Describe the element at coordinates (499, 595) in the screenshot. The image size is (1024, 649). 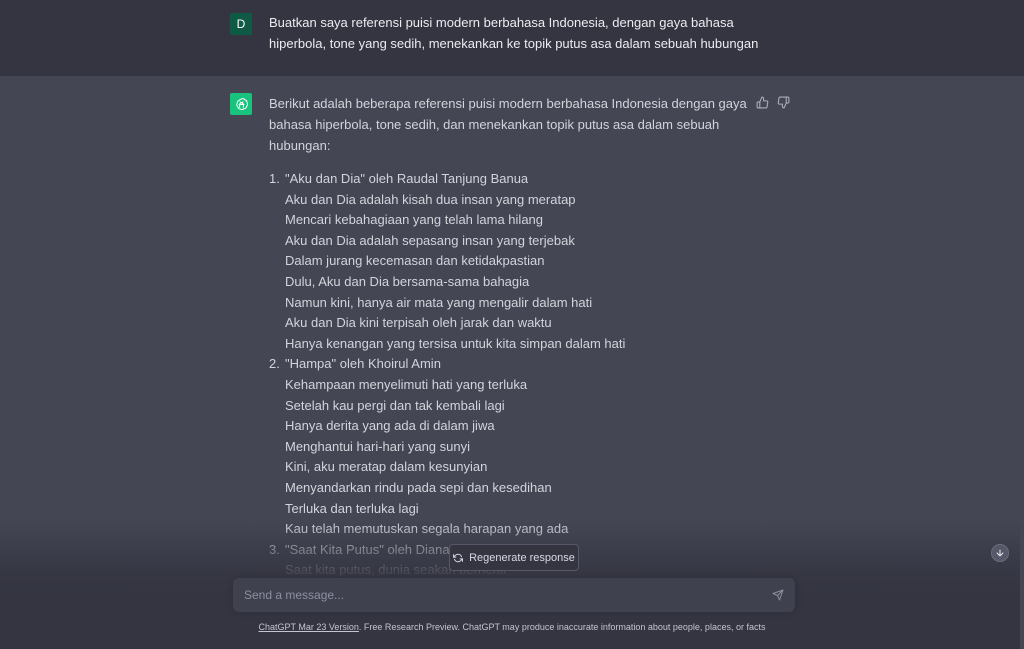
I see `message-input` at that location.